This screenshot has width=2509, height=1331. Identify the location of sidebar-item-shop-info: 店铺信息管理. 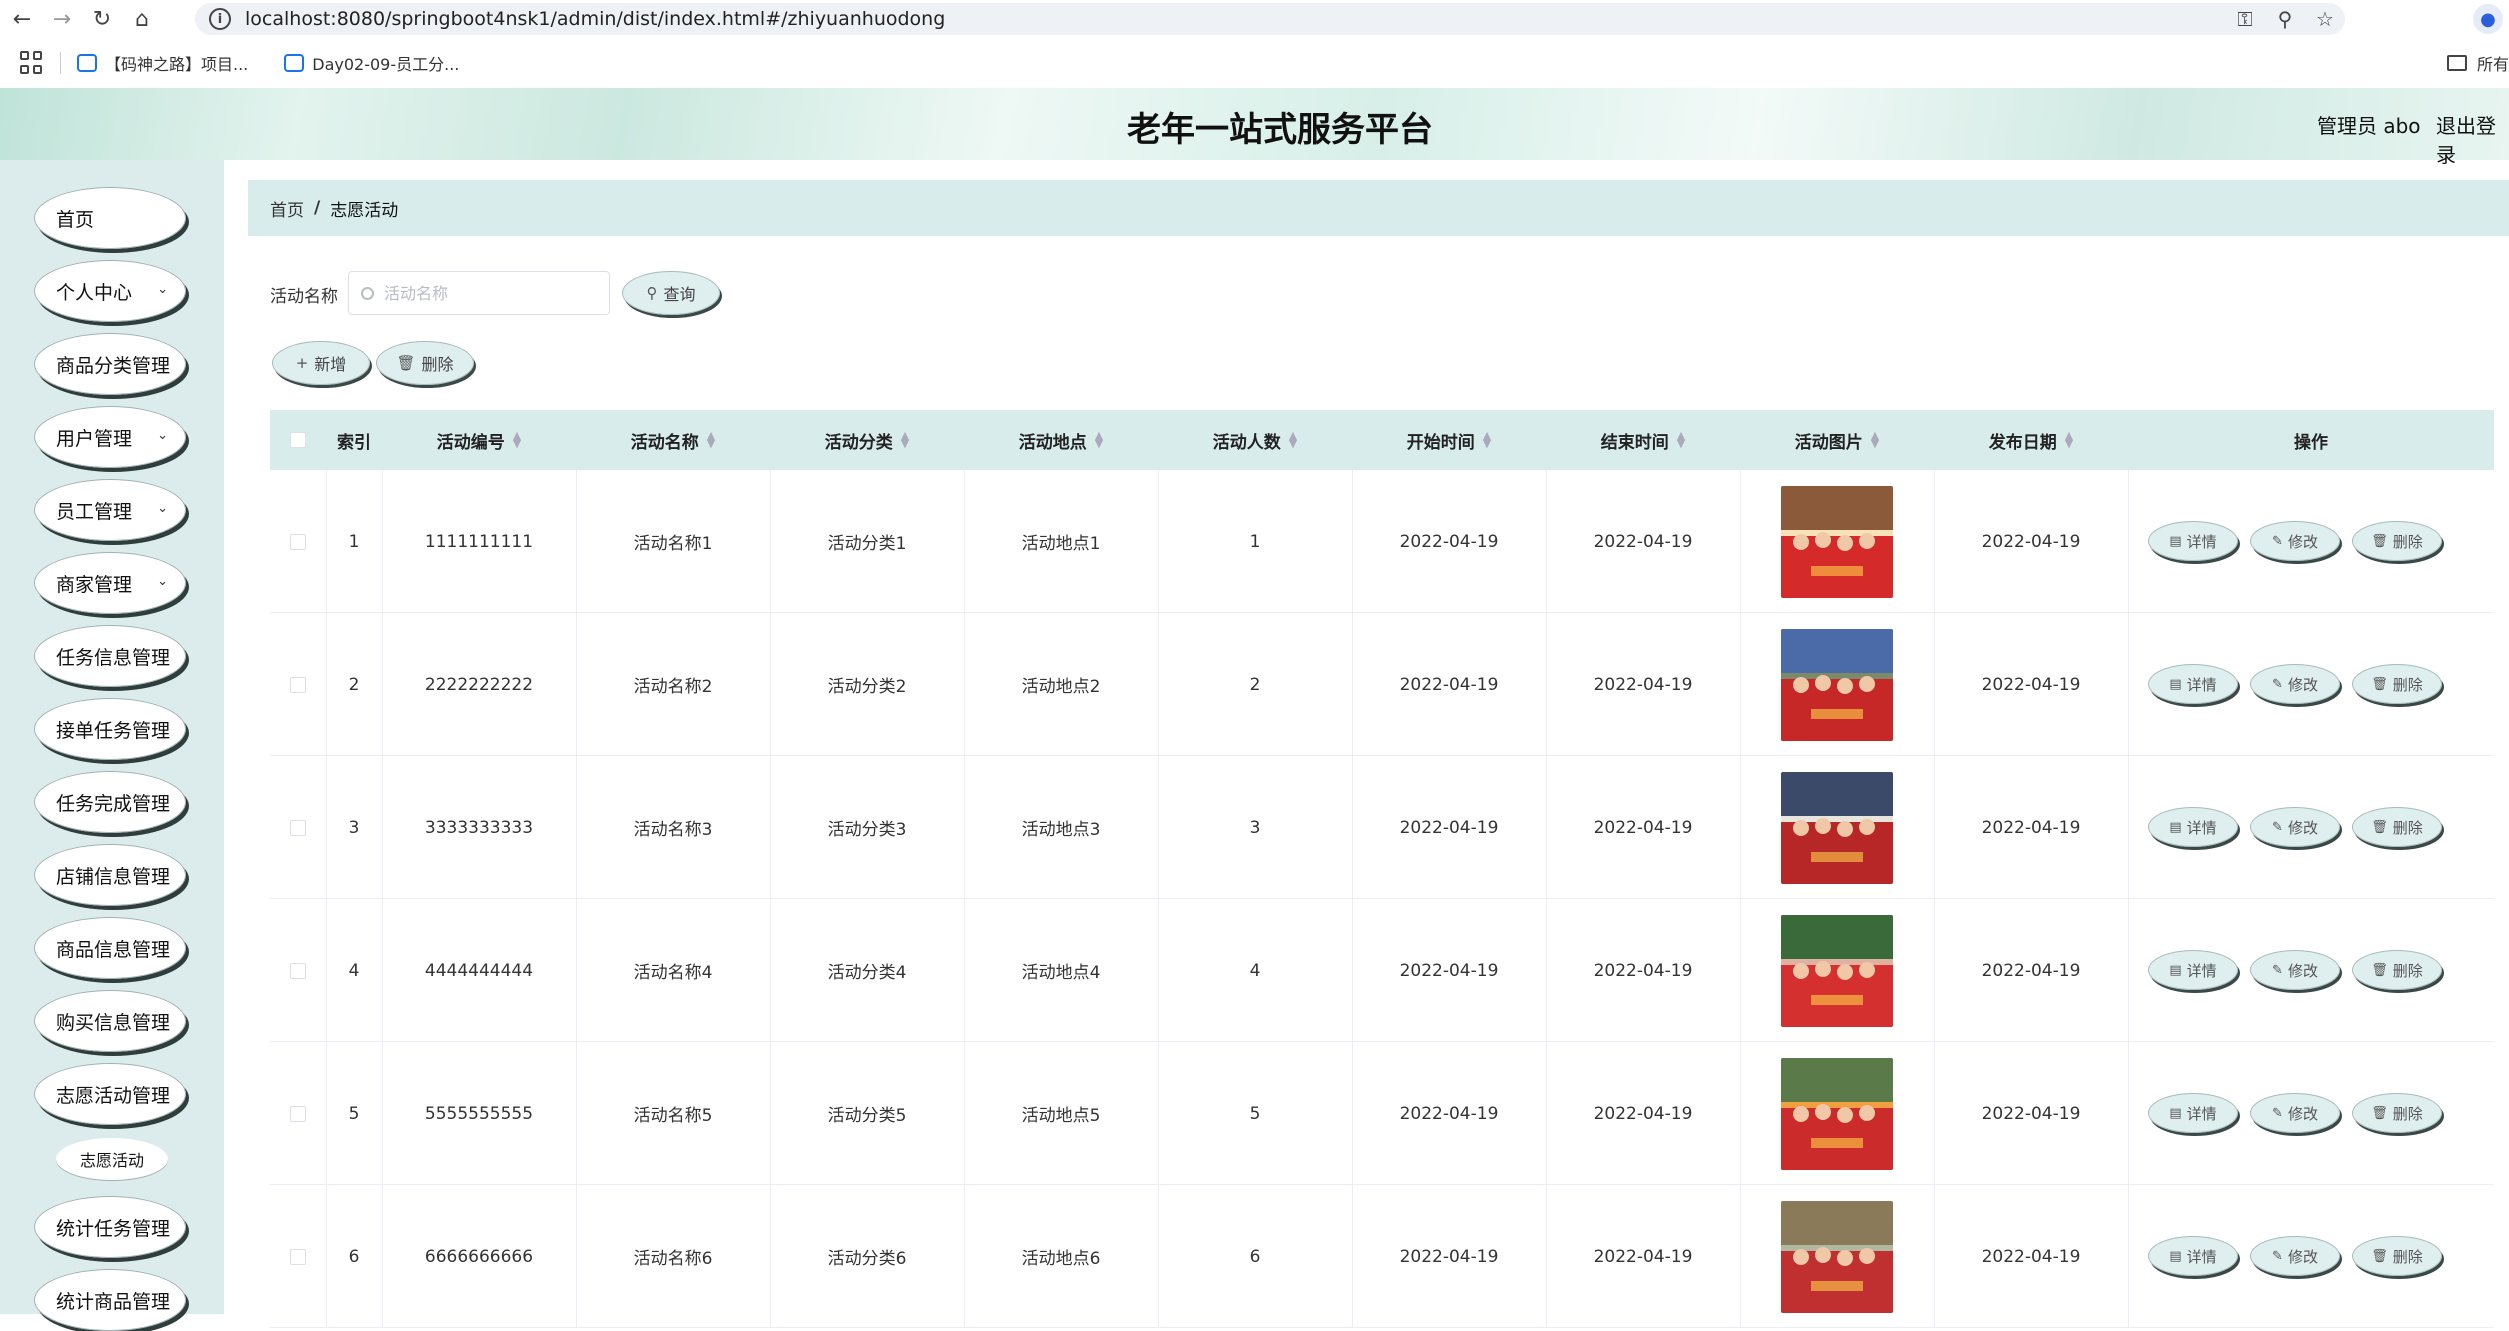
(110, 875).